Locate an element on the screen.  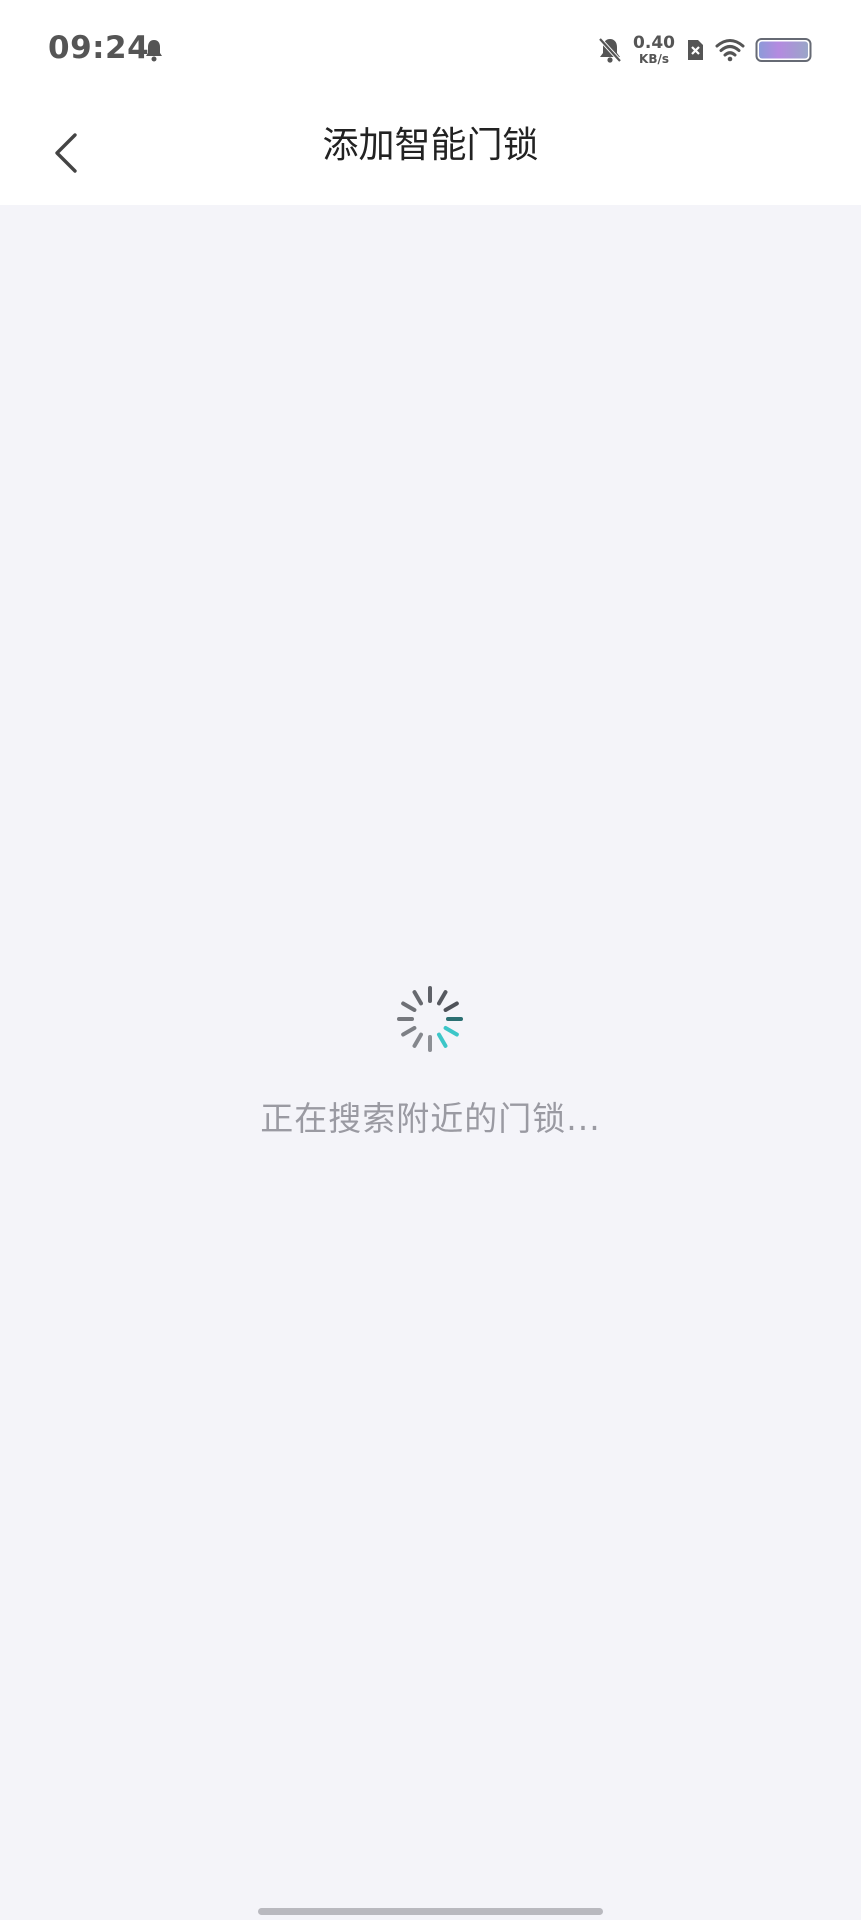
status-time: 09:24 is located at coordinates (99, 48).